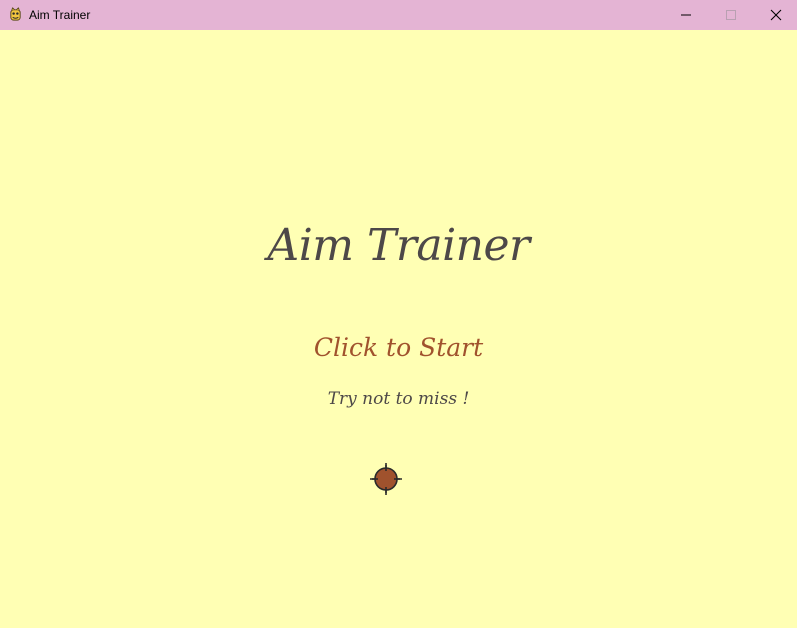  I want to click on hint-text: Try not to miss !, so click(398, 399).